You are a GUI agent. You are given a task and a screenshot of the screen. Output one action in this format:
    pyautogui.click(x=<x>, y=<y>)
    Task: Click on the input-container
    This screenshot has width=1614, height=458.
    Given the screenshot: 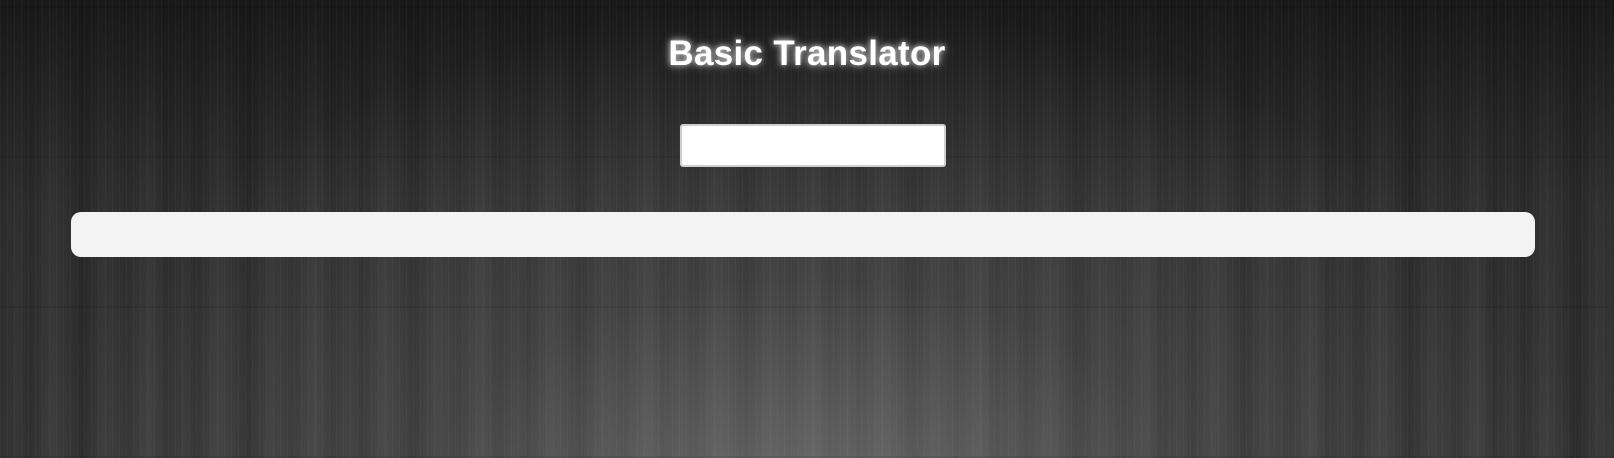 What is the action you would take?
    pyautogui.click(x=813, y=145)
    